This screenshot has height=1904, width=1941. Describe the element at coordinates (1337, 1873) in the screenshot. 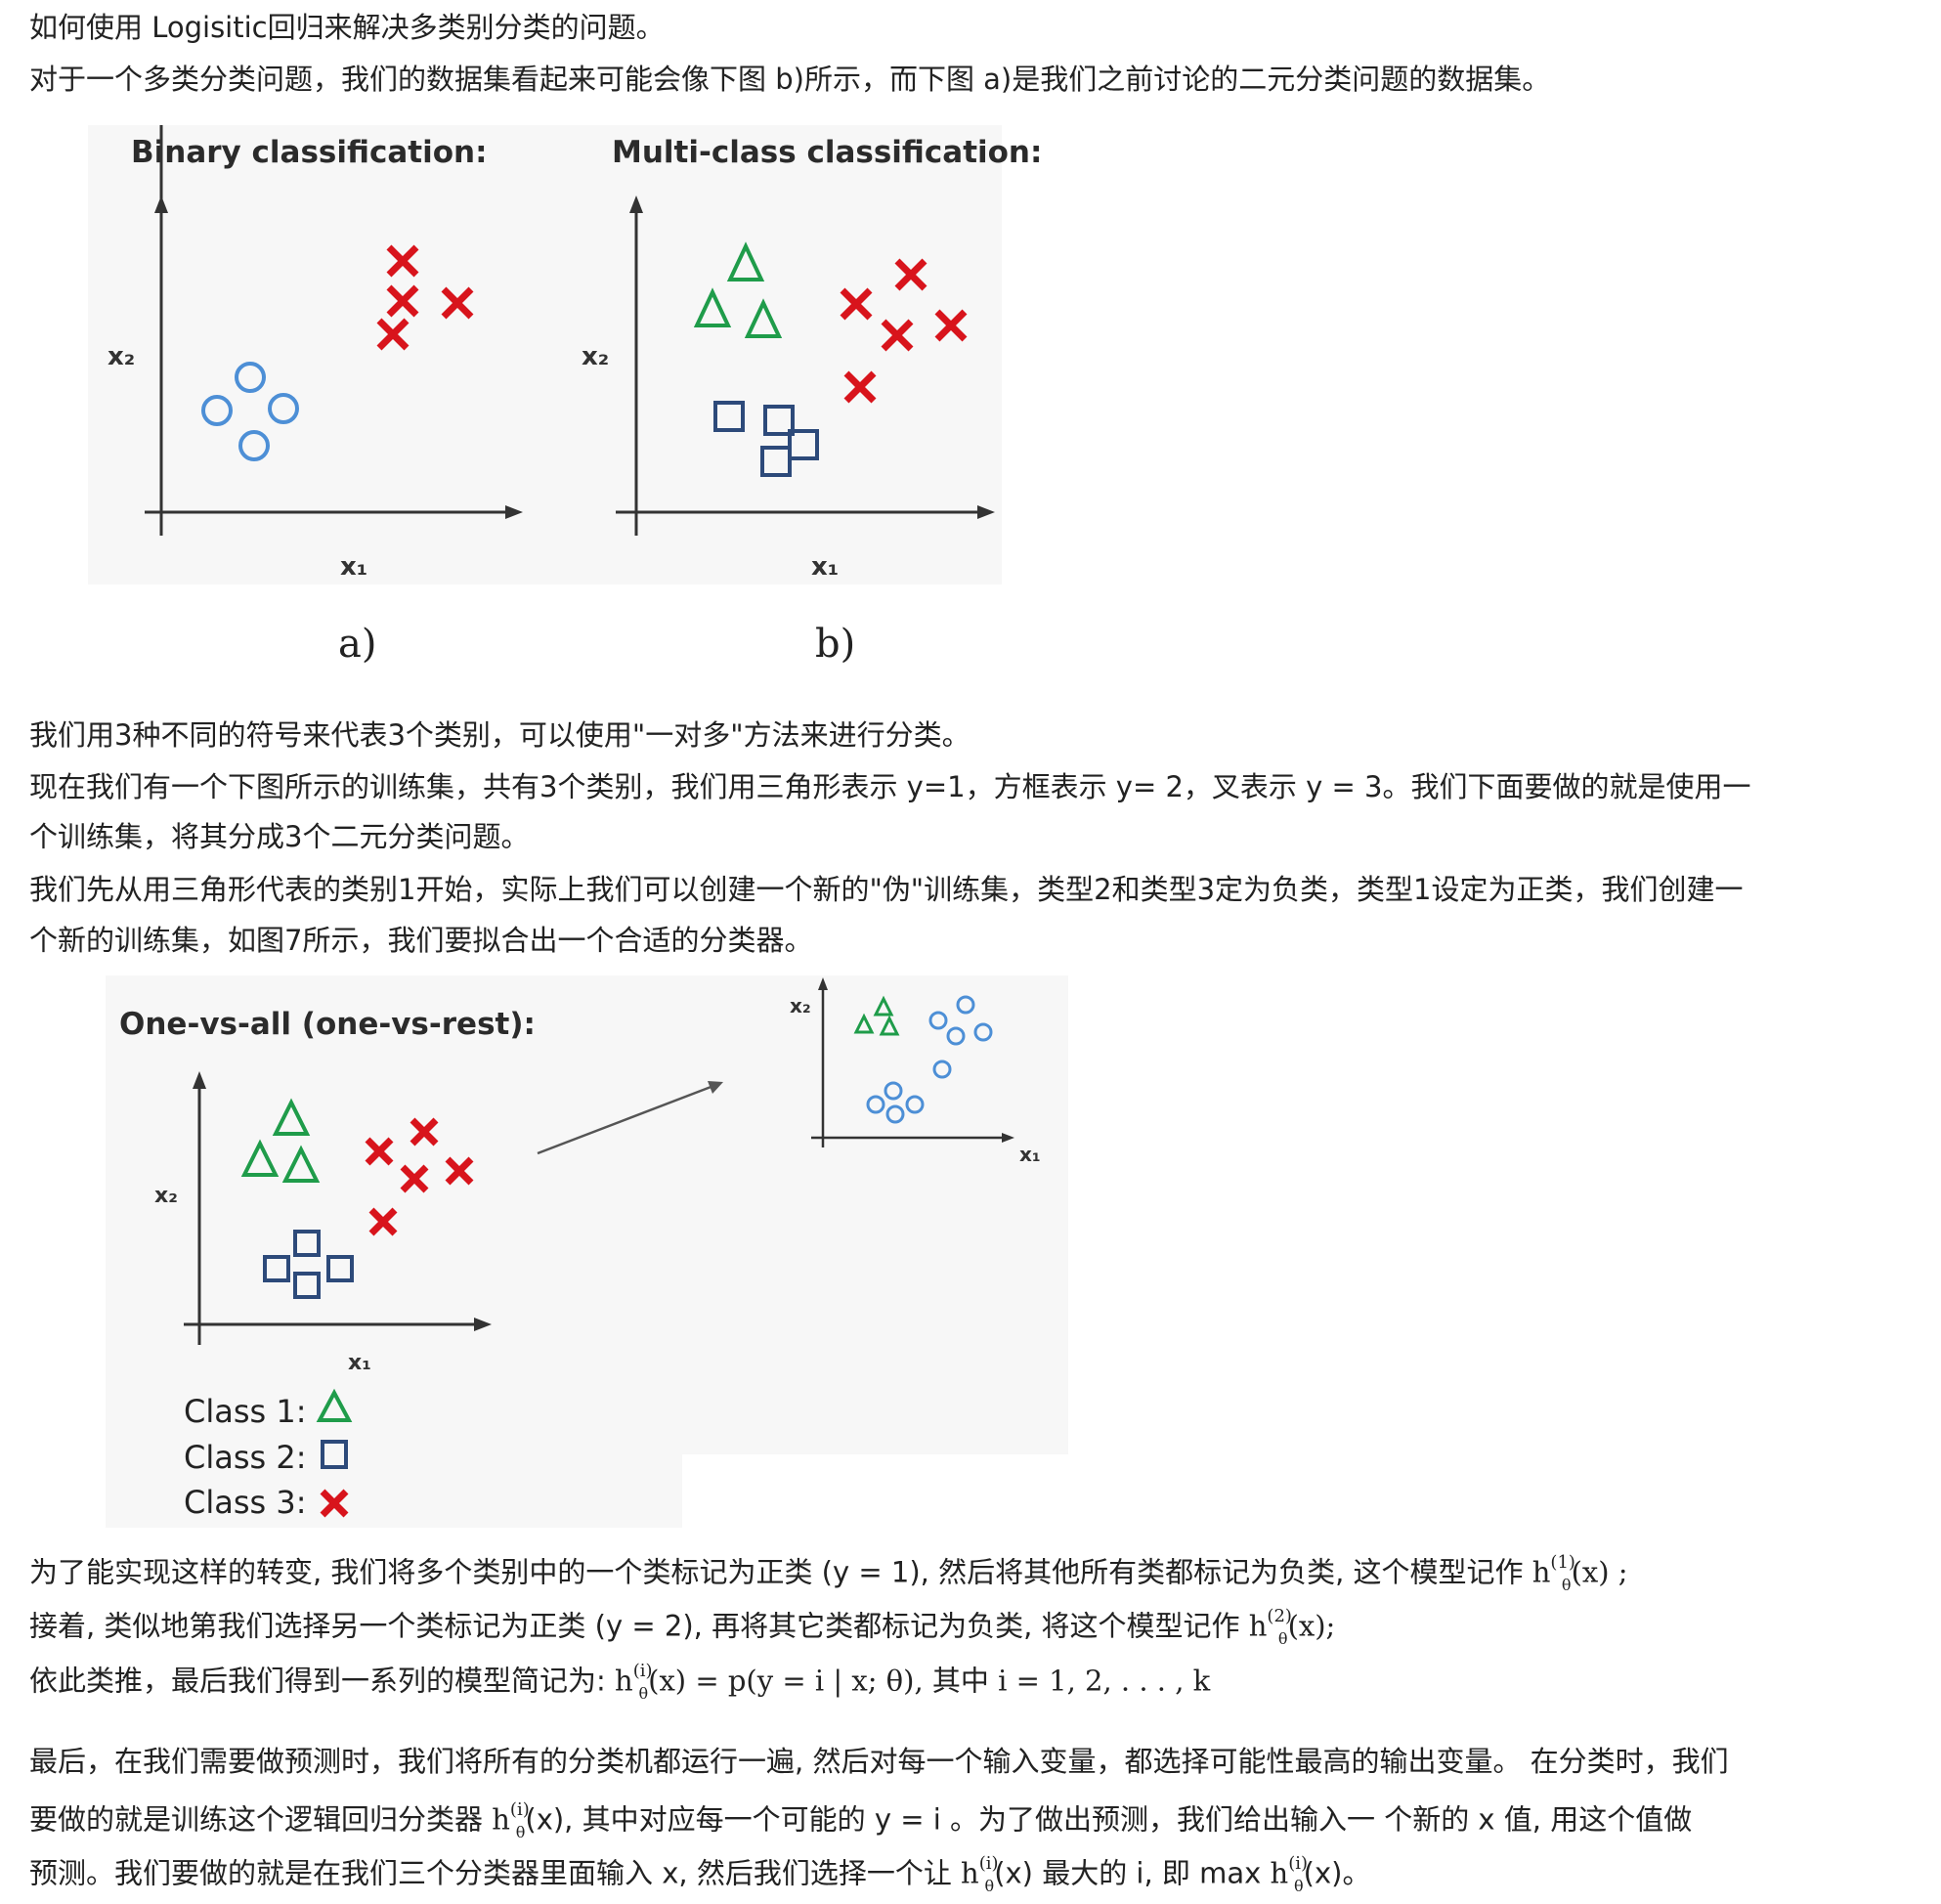

I see `predict-3-tail: (x)。` at that location.